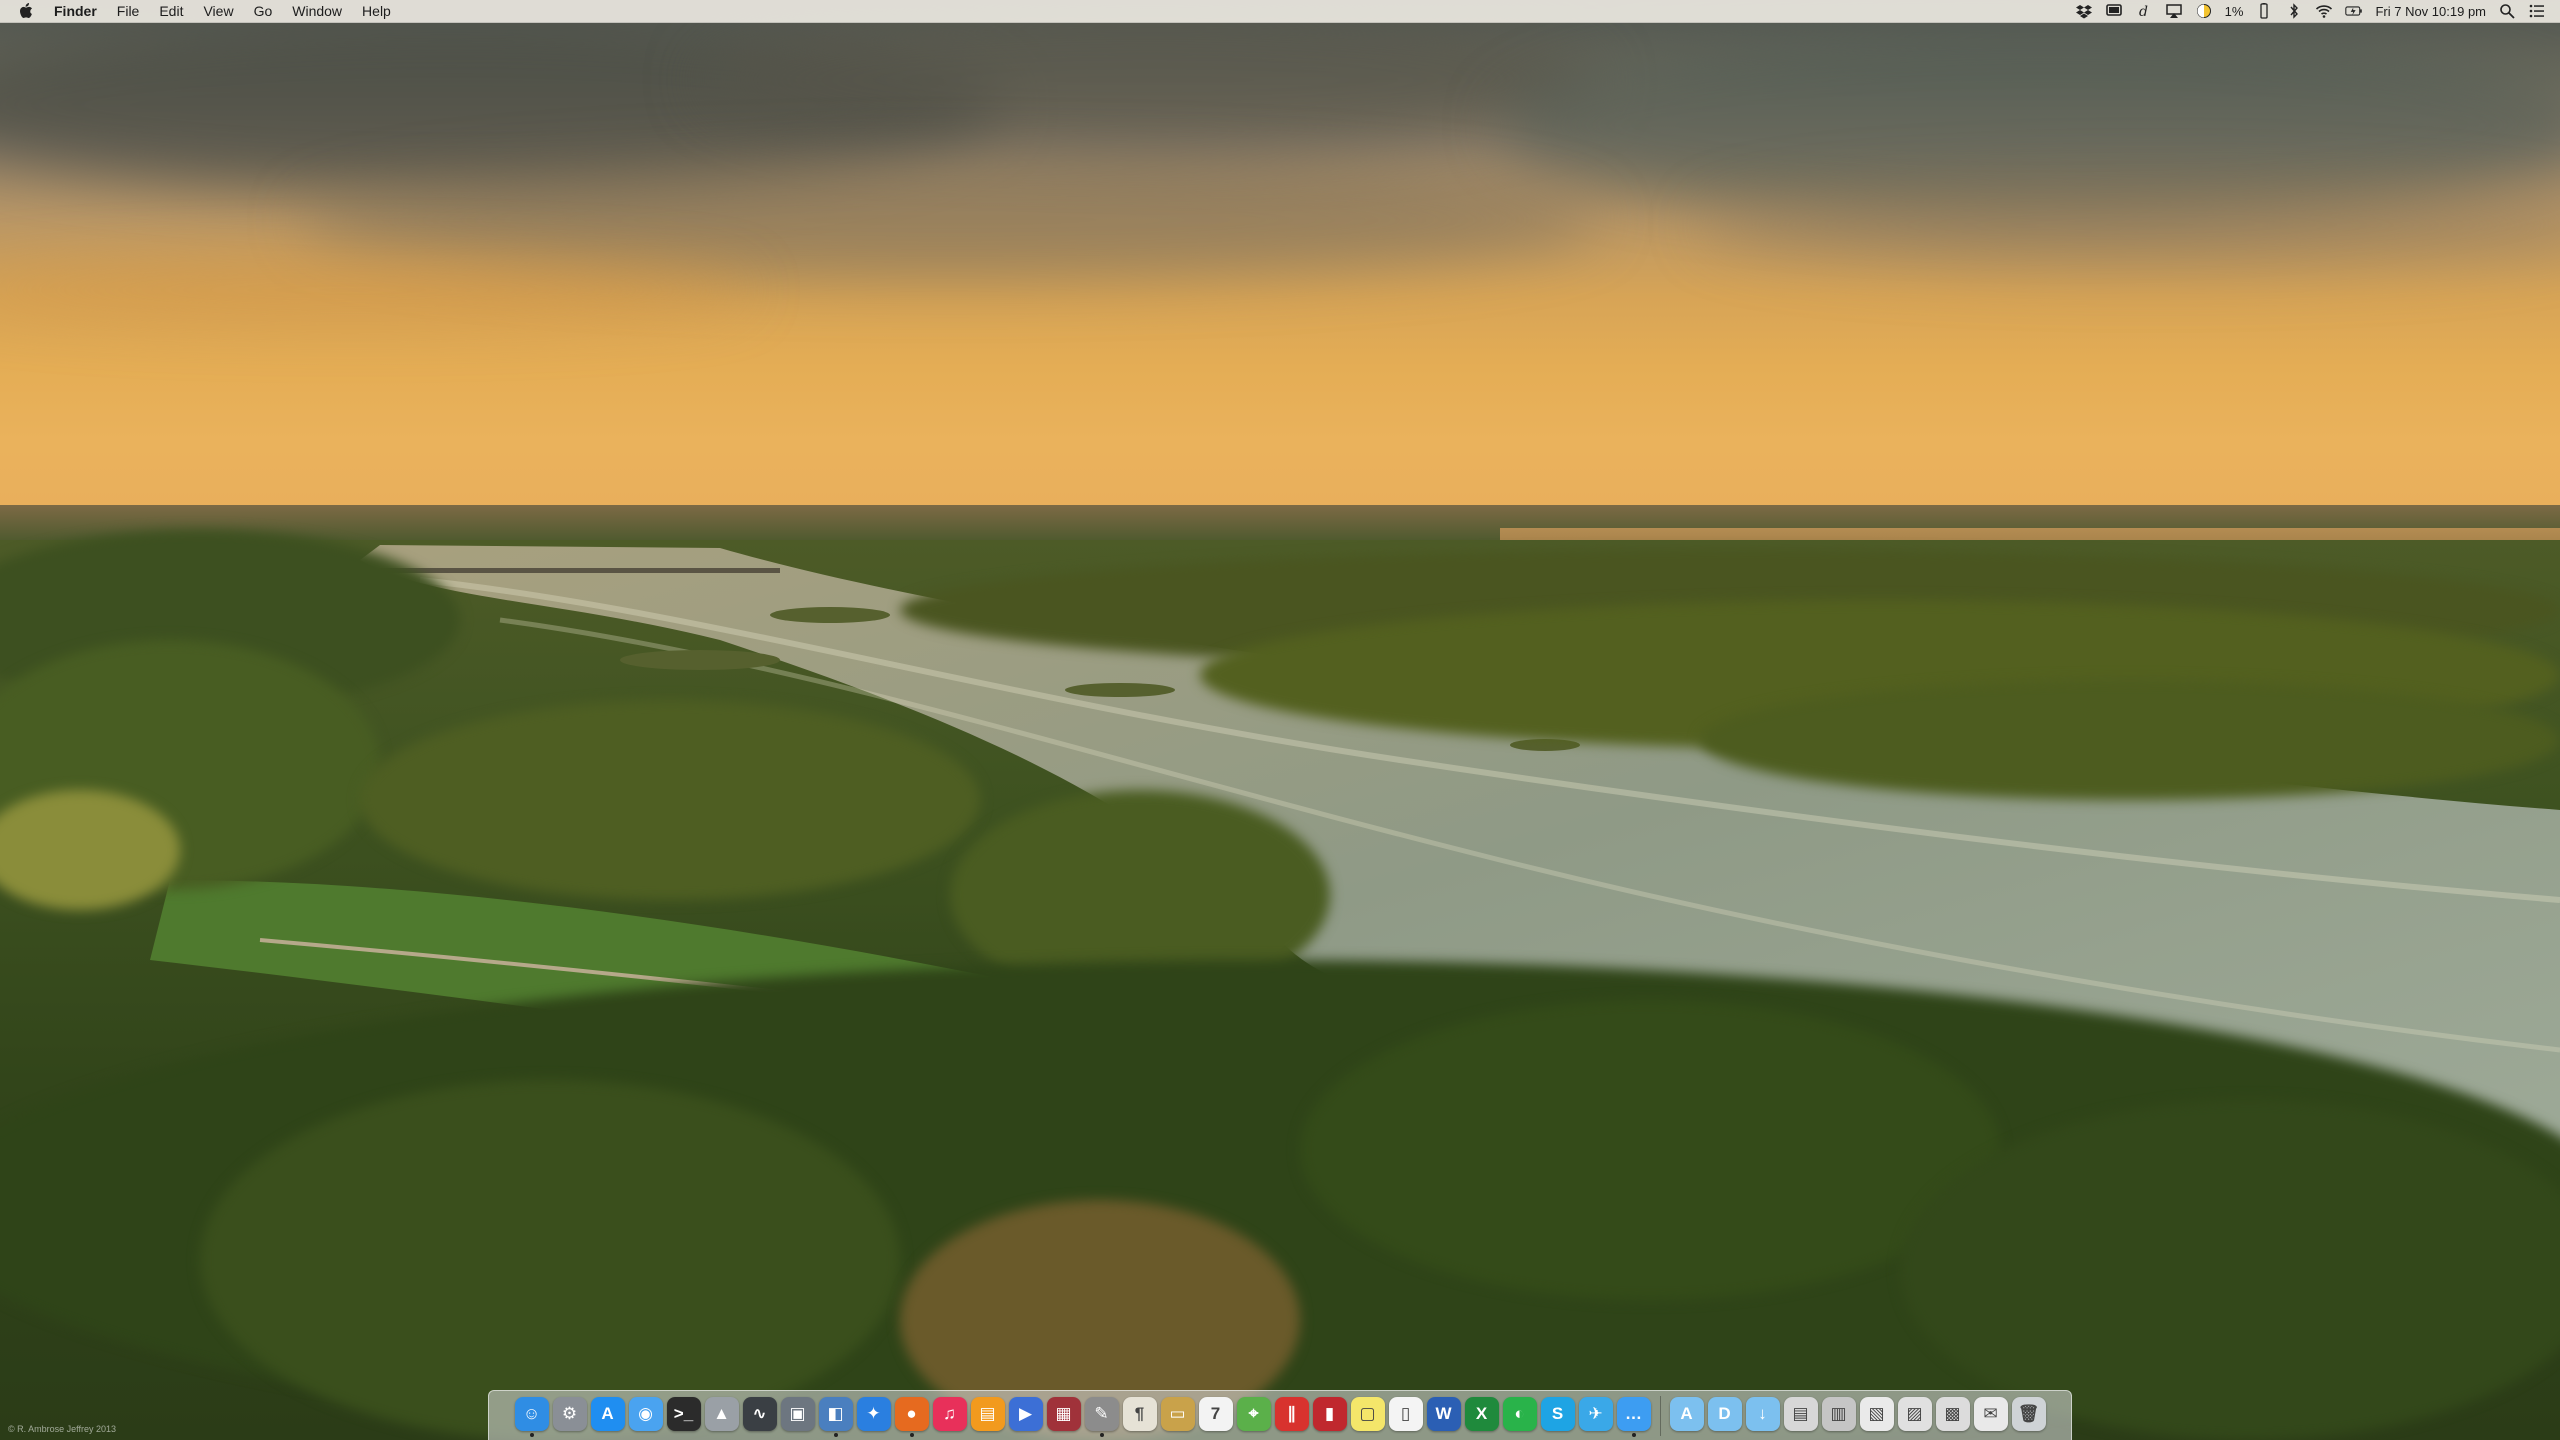 This screenshot has height=1440, width=2560. I want to click on automator-icon: ▲, so click(721, 1413).